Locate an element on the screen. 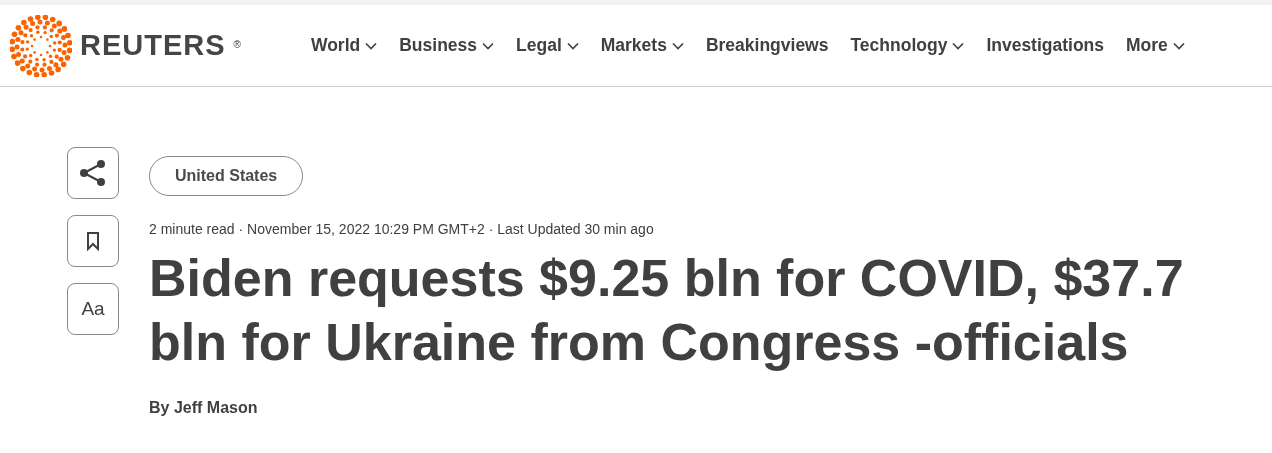 The width and height of the screenshot is (1272, 453). bookmark-button is located at coordinates (93, 241).